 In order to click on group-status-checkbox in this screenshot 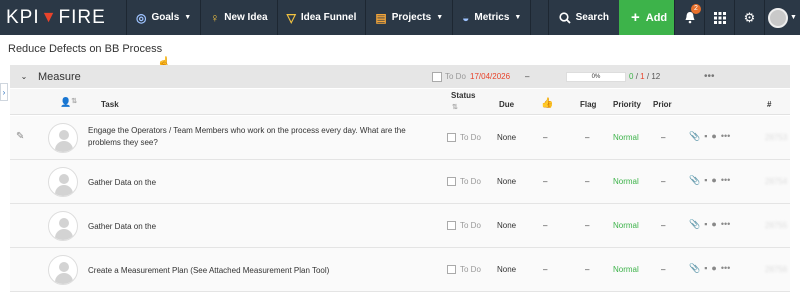, I will do `click(437, 76)`.